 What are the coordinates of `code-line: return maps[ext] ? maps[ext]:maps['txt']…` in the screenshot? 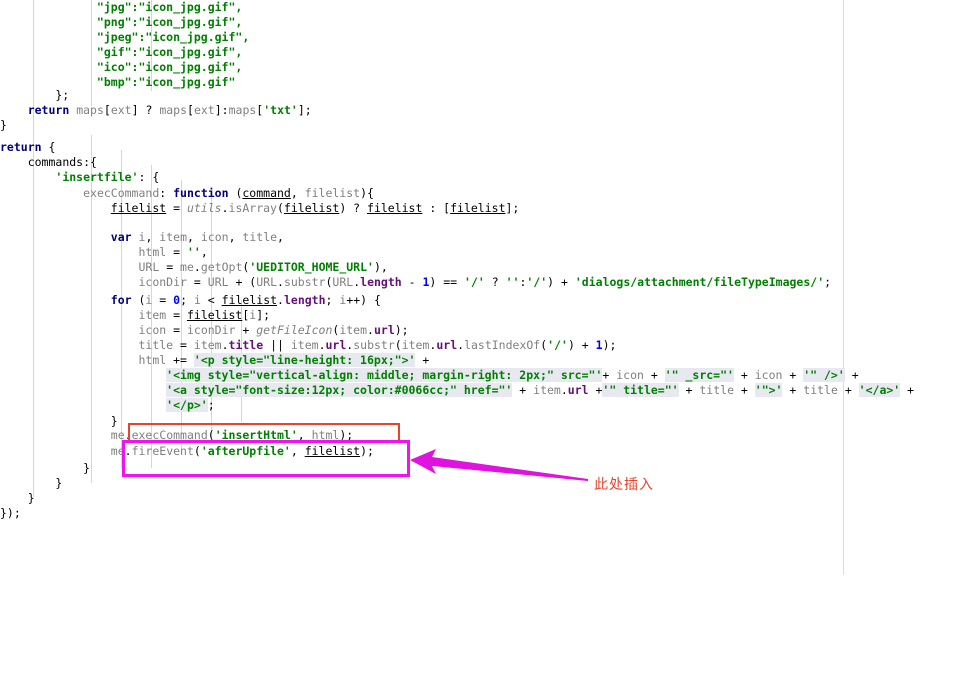 It's located at (169, 110).